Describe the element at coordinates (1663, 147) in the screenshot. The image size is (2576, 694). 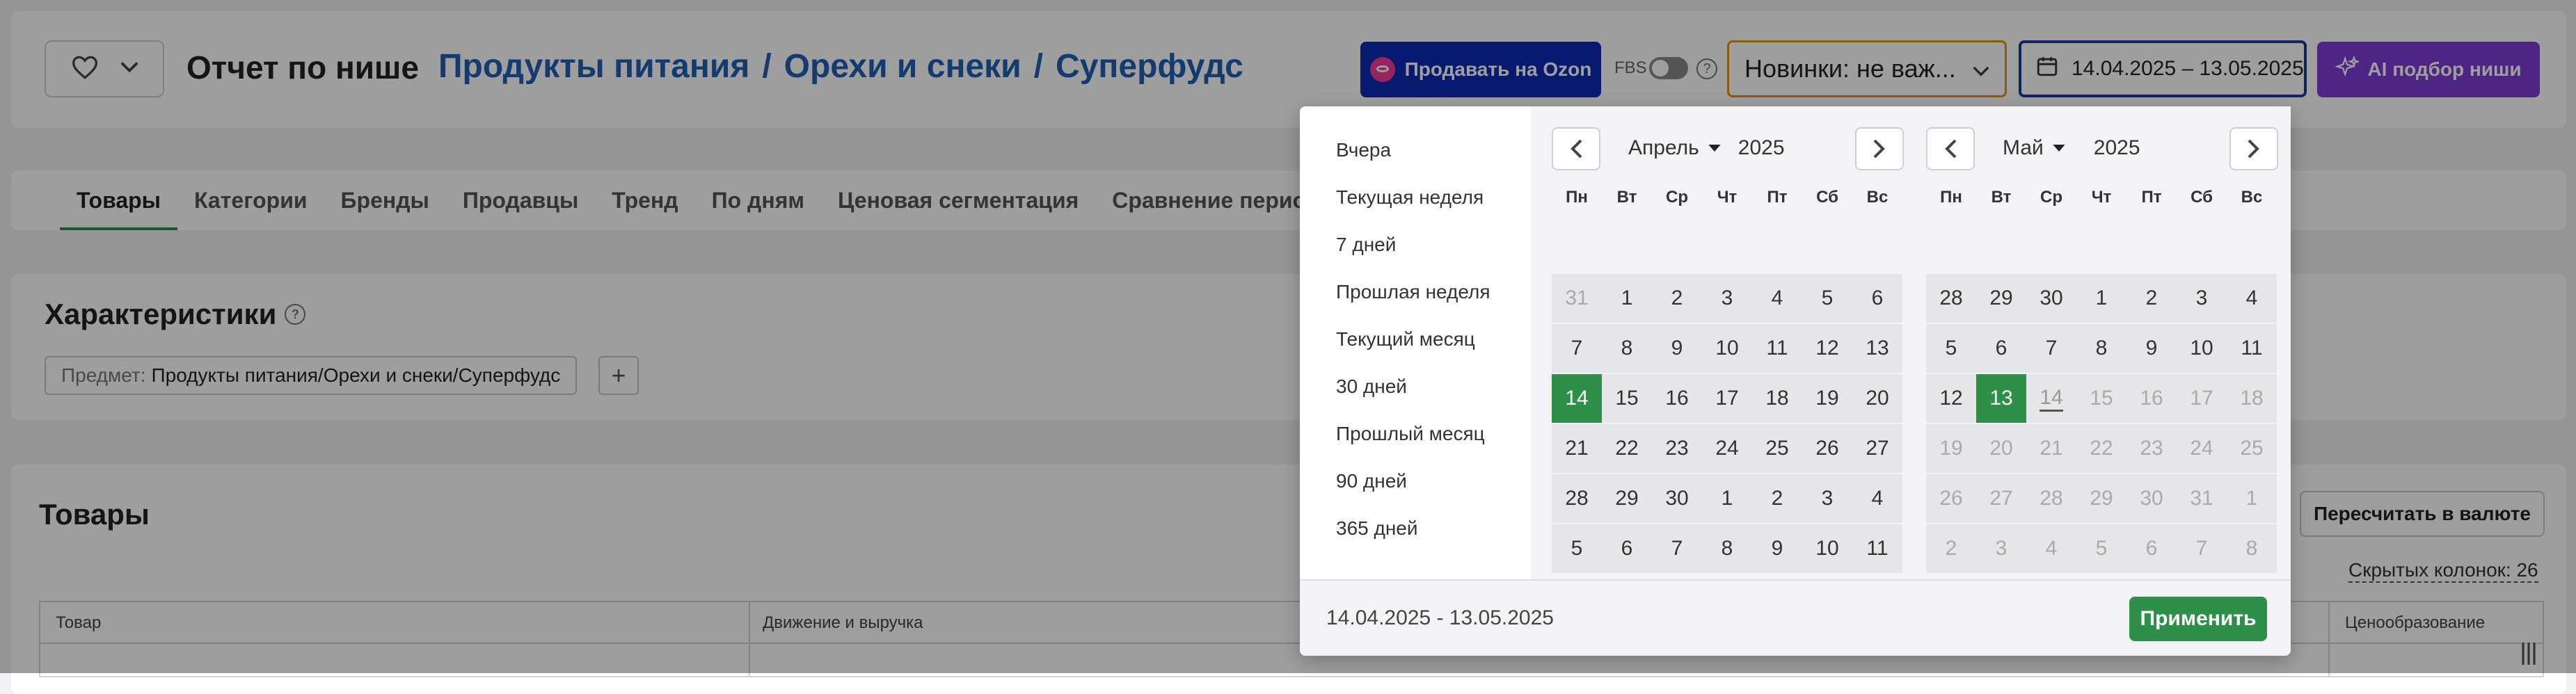
I see `month-select-value: Апрель` at that location.